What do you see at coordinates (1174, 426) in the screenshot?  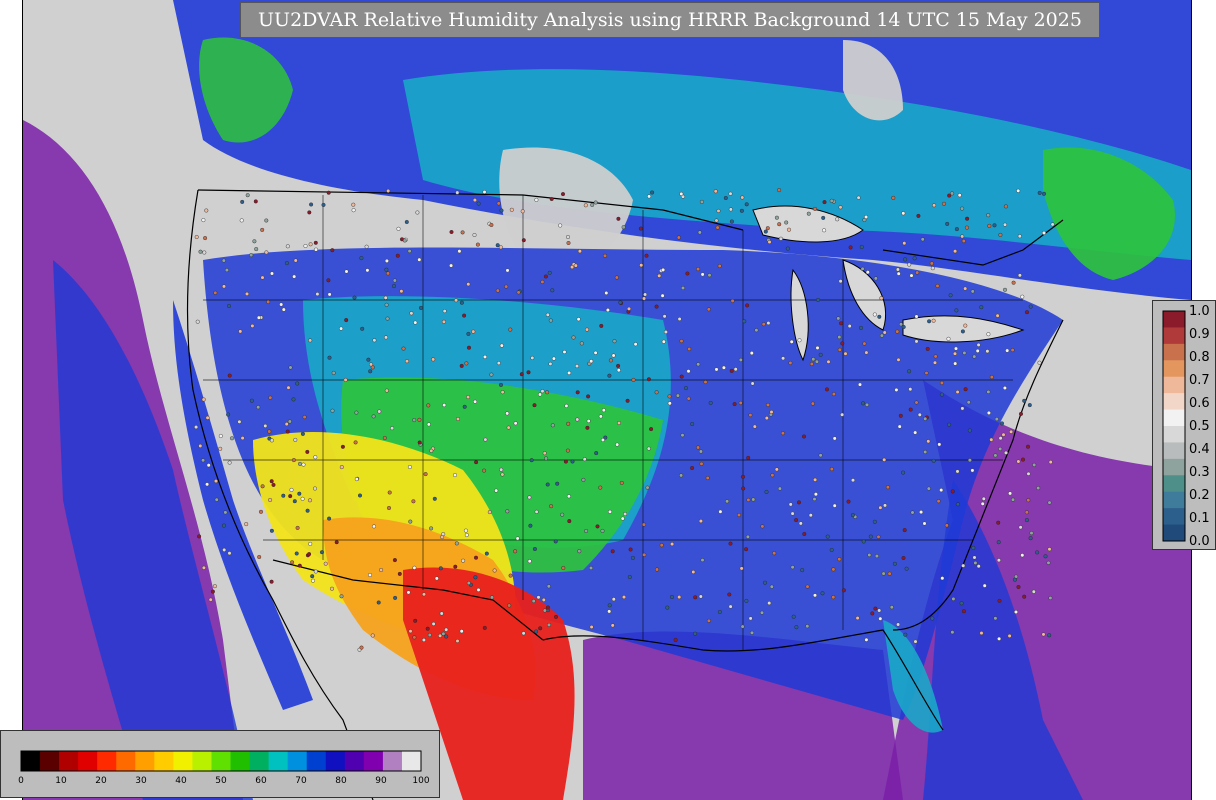 I see `legend-swatches` at bounding box center [1174, 426].